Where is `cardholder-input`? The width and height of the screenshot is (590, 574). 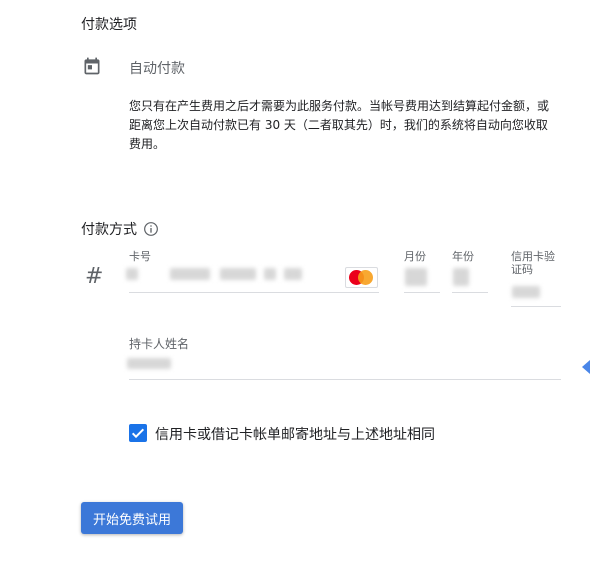 cardholder-input is located at coordinates (149, 363).